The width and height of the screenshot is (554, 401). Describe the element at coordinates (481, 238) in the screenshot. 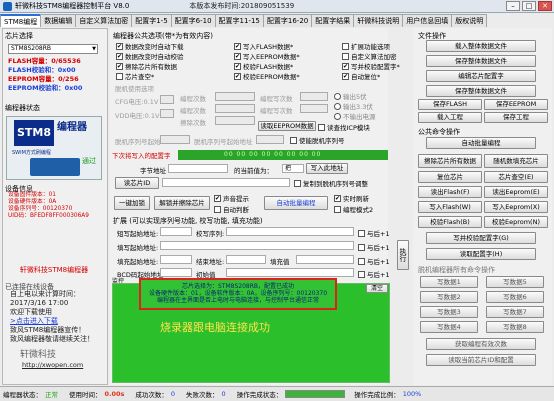

I see `write-verify-config-button: 写并校验配置字(G)` at that location.